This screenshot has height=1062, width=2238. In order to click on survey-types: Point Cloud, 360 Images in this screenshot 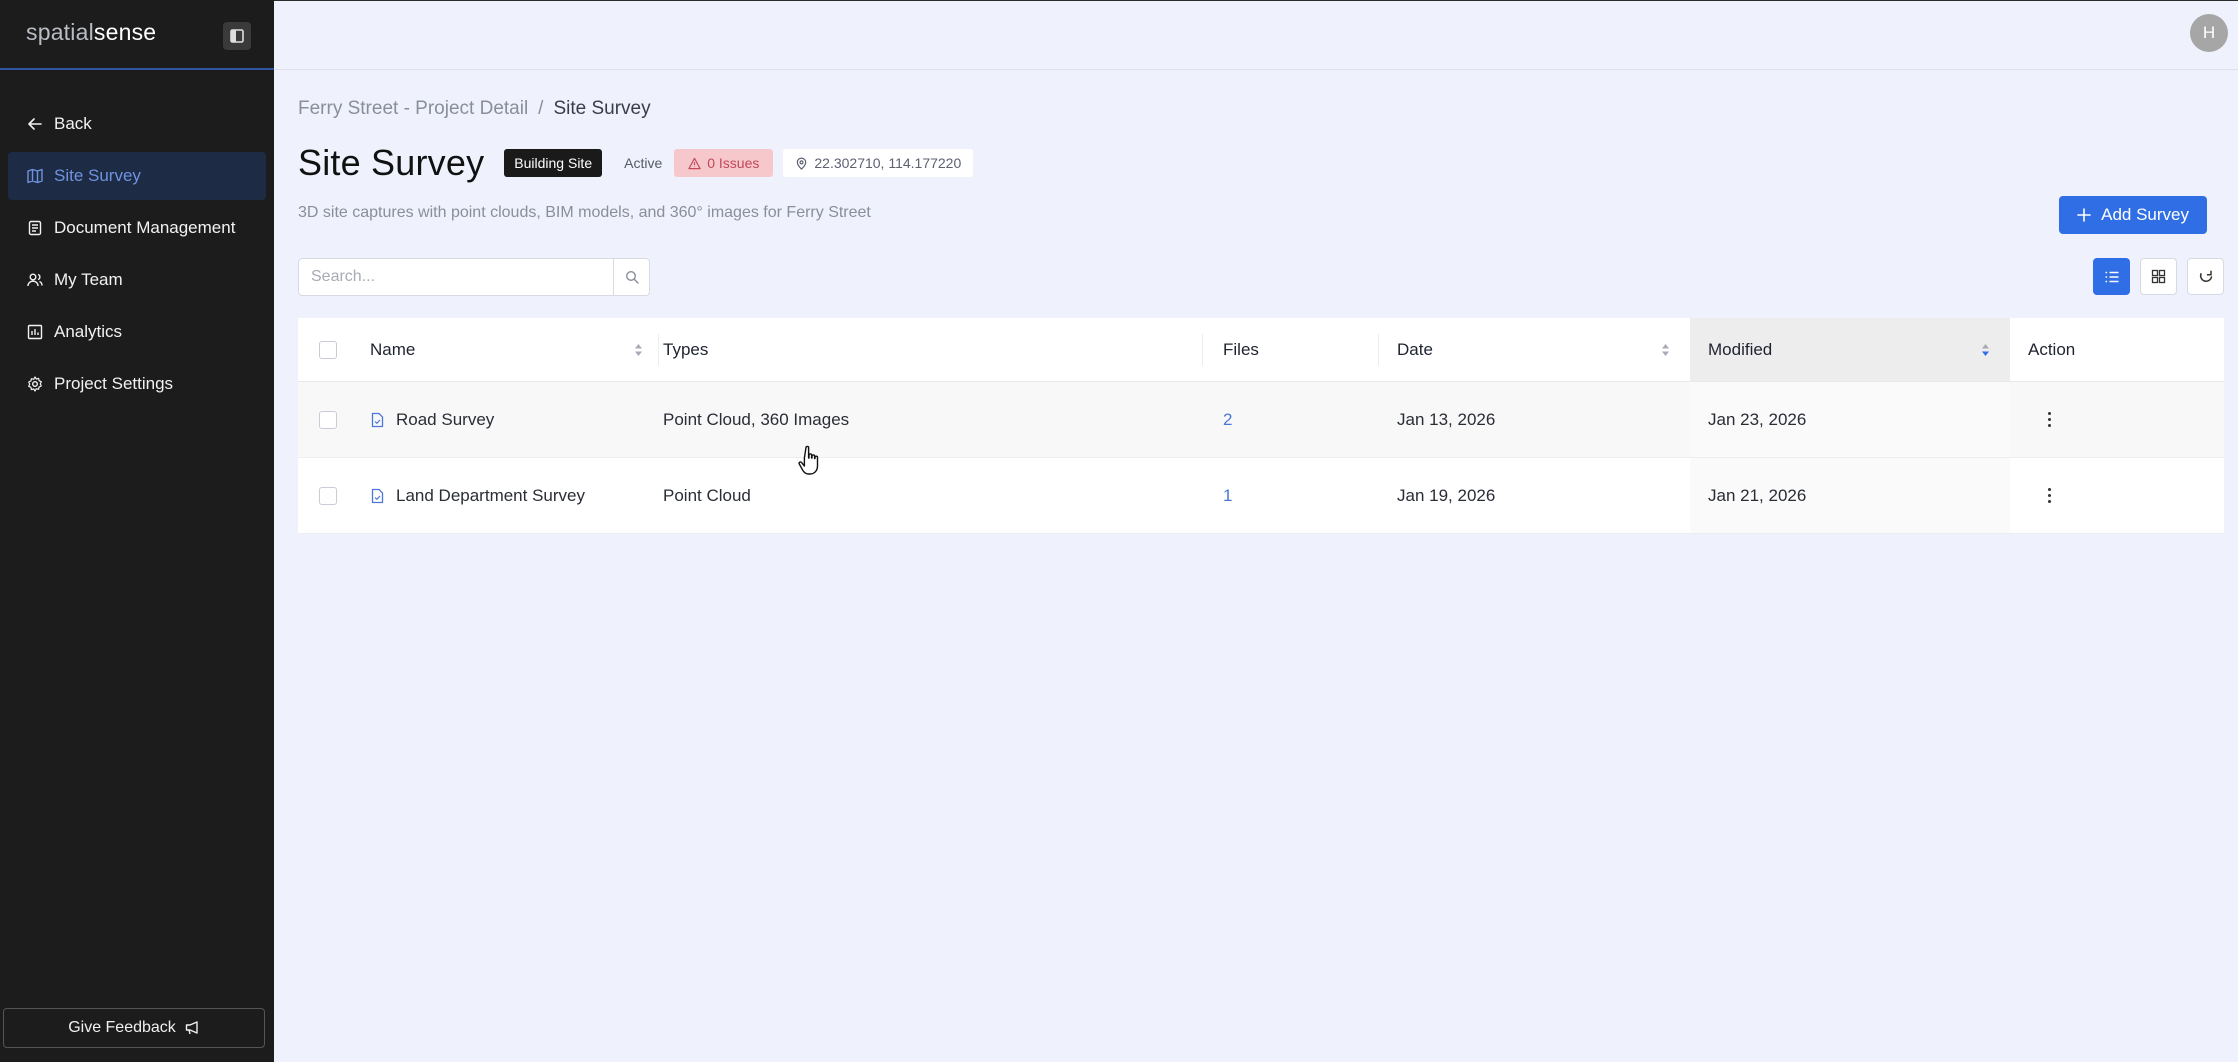, I will do `click(756, 419)`.